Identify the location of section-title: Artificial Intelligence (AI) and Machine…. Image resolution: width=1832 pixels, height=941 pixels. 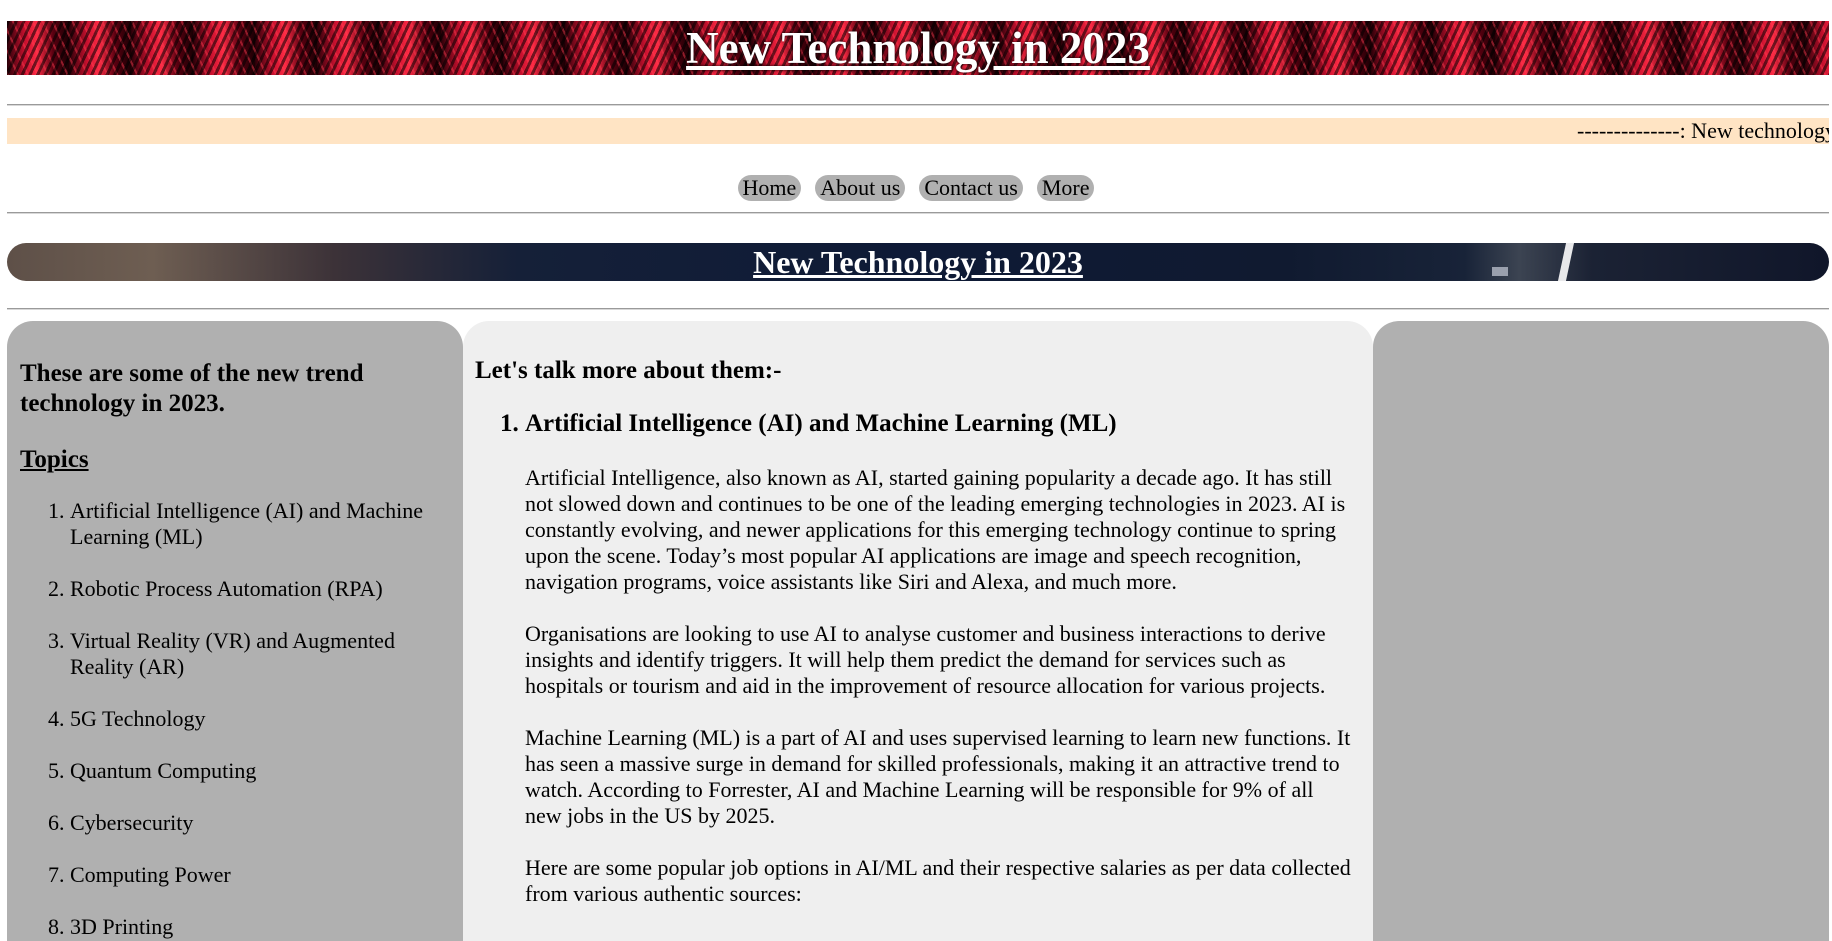
(821, 423).